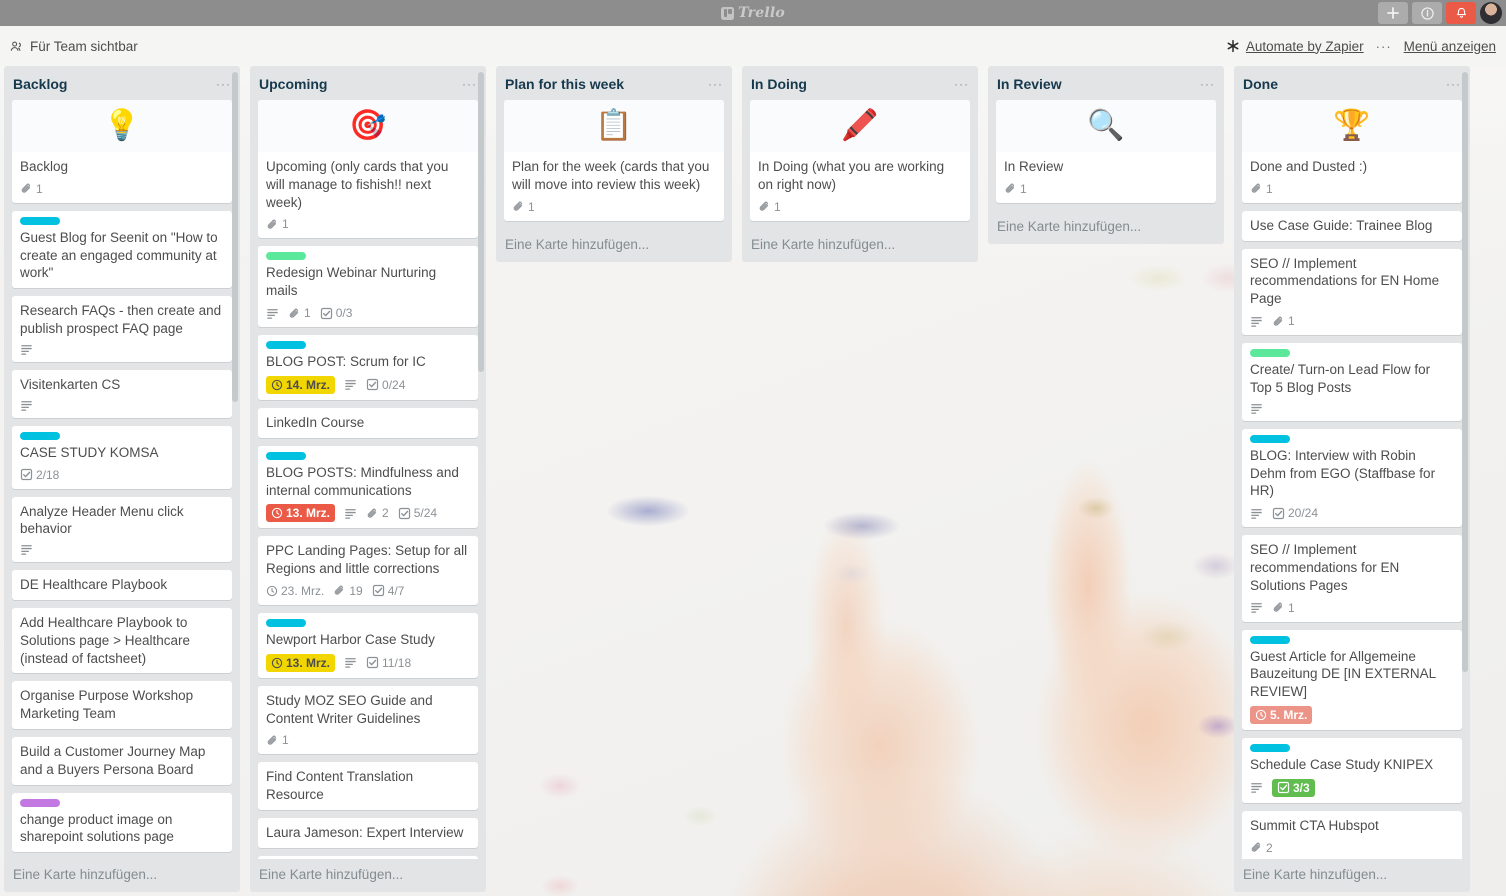 The width and height of the screenshot is (1506, 896). Describe the element at coordinates (1393, 13) in the screenshot. I see `add-button` at that location.